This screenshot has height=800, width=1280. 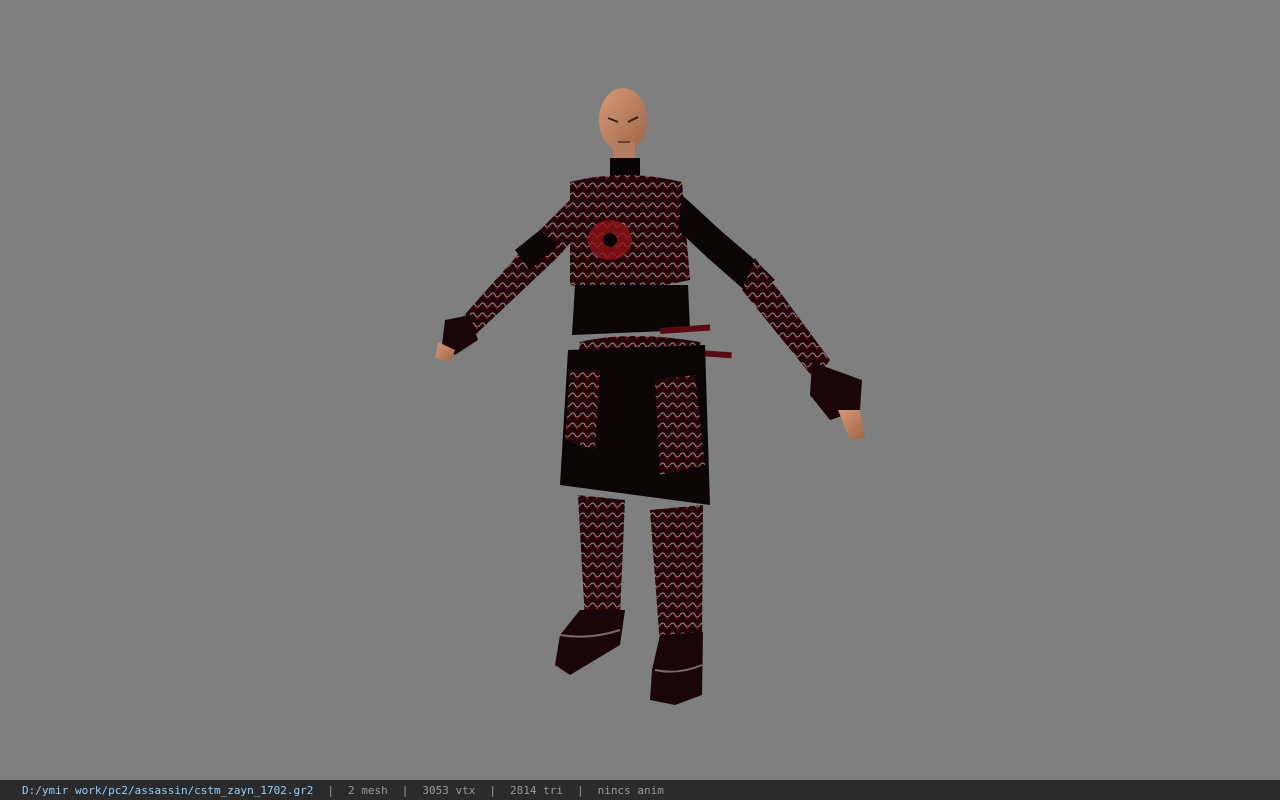 I want to click on mesh-count: 2 mesh, so click(x=368, y=790).